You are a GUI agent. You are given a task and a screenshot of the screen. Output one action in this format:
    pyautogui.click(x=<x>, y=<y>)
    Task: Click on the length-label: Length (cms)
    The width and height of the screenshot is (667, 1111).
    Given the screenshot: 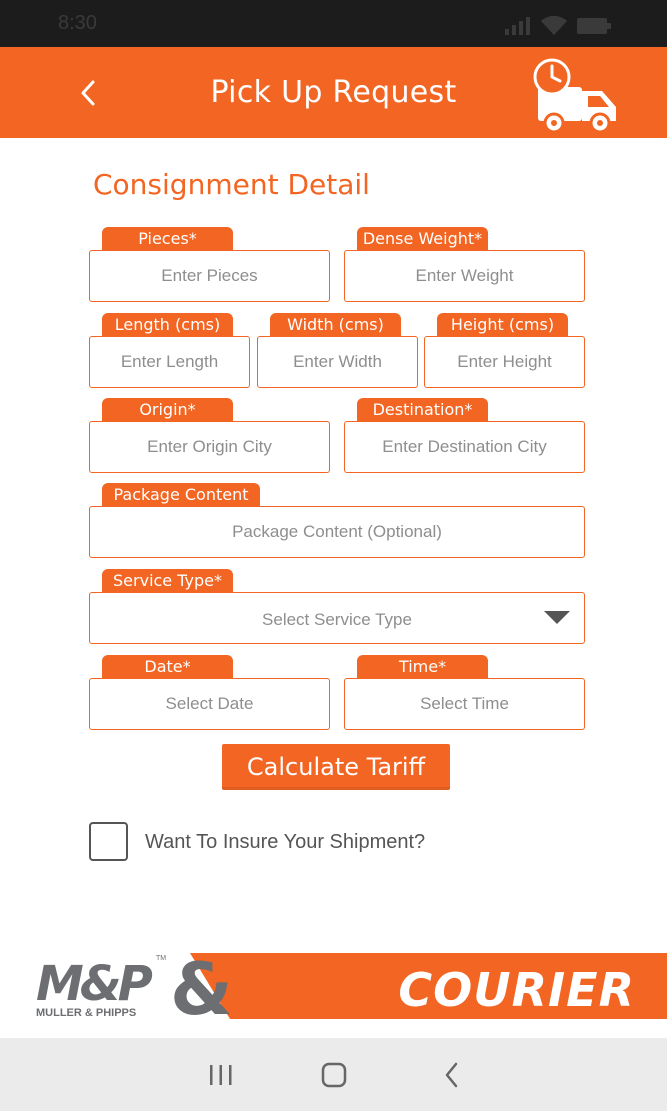 What is the action you would take?
    pyautogui.click(x=167, y=325)
    